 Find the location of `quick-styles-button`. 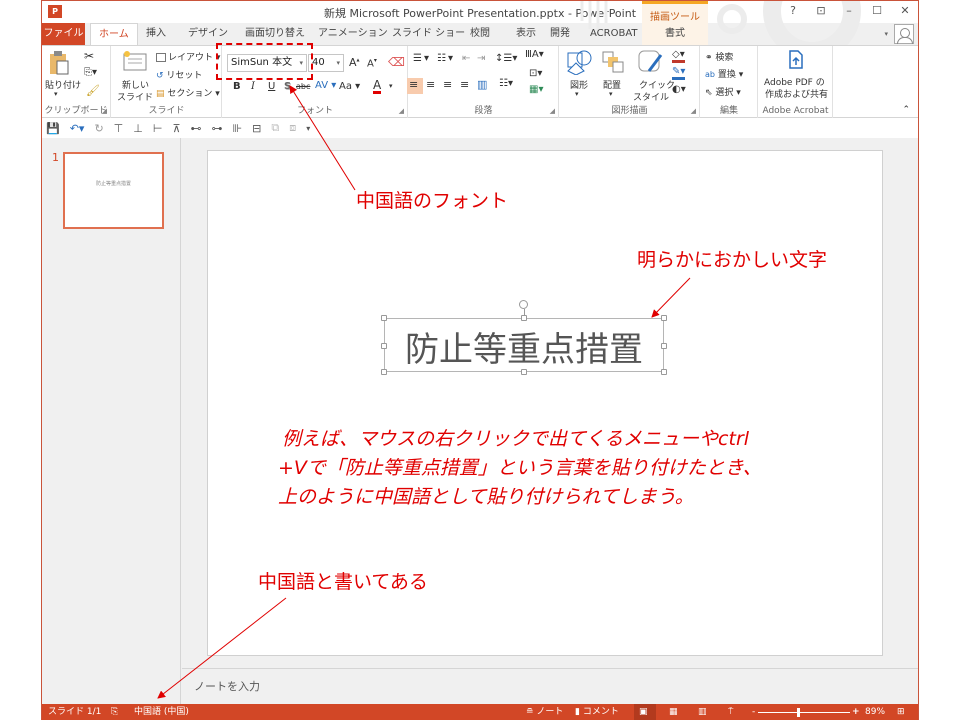

quick-styles-button is located at coordinates (650, 63).